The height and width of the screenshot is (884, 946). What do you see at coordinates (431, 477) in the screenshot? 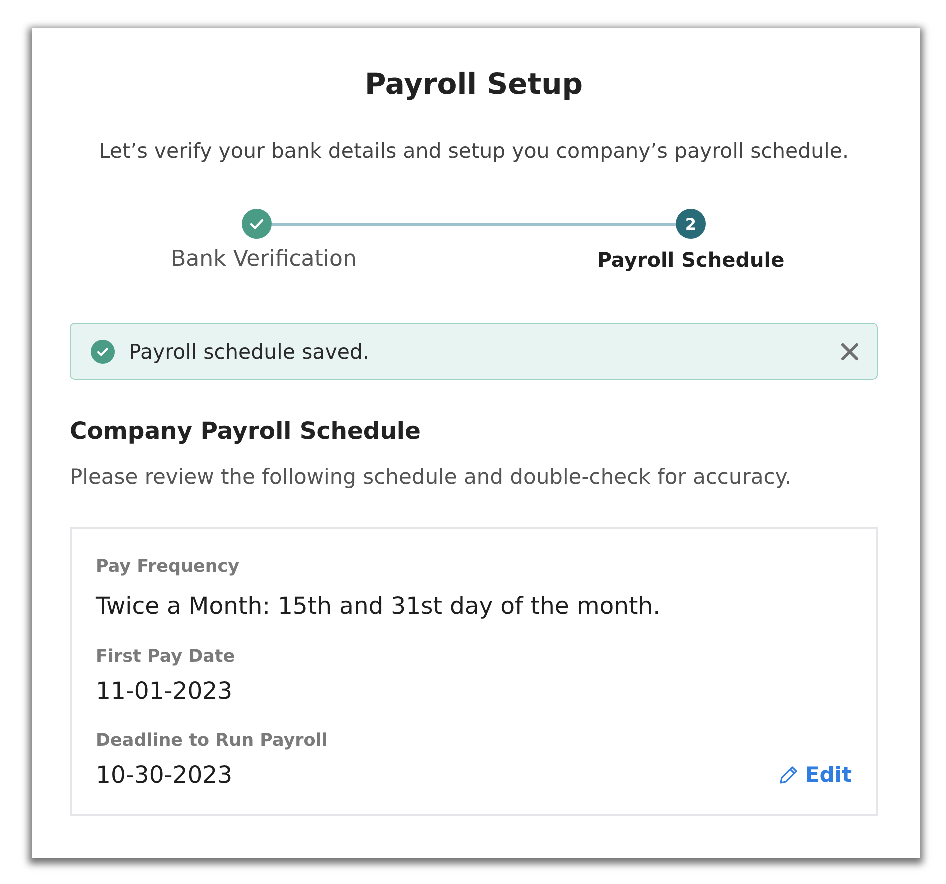
I see `section-description: Please review the following schedule and double-check for accuracy.` at bounding box center [431, 477].